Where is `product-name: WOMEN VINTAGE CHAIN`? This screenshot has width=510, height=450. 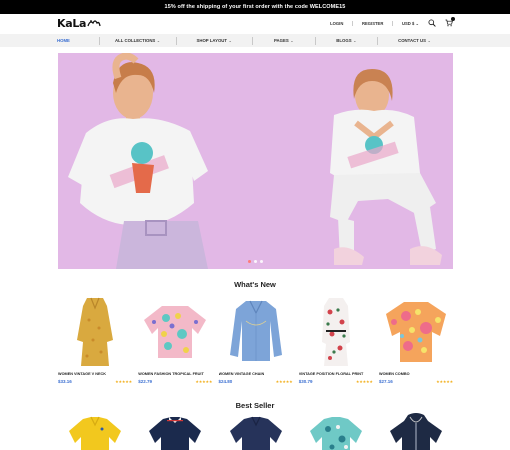
product-name: WOMEN VINTAGE CHAIN is located at coordinates (256, 374).